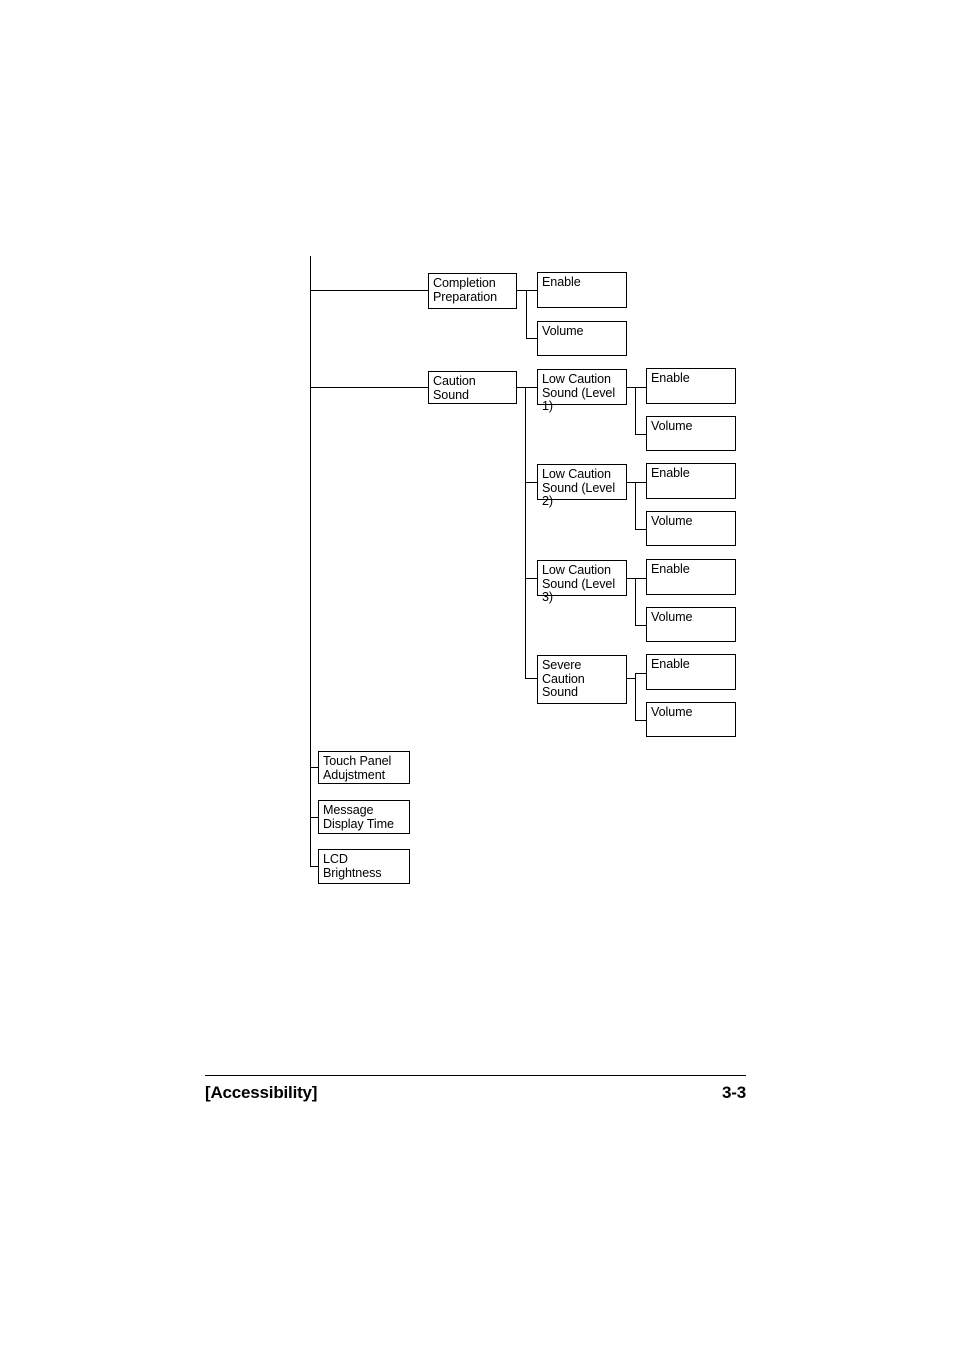  Describe the element at coordinates (314, 867) in the screenshot. I see `connector-root-to-lcd-brightness` at that location.